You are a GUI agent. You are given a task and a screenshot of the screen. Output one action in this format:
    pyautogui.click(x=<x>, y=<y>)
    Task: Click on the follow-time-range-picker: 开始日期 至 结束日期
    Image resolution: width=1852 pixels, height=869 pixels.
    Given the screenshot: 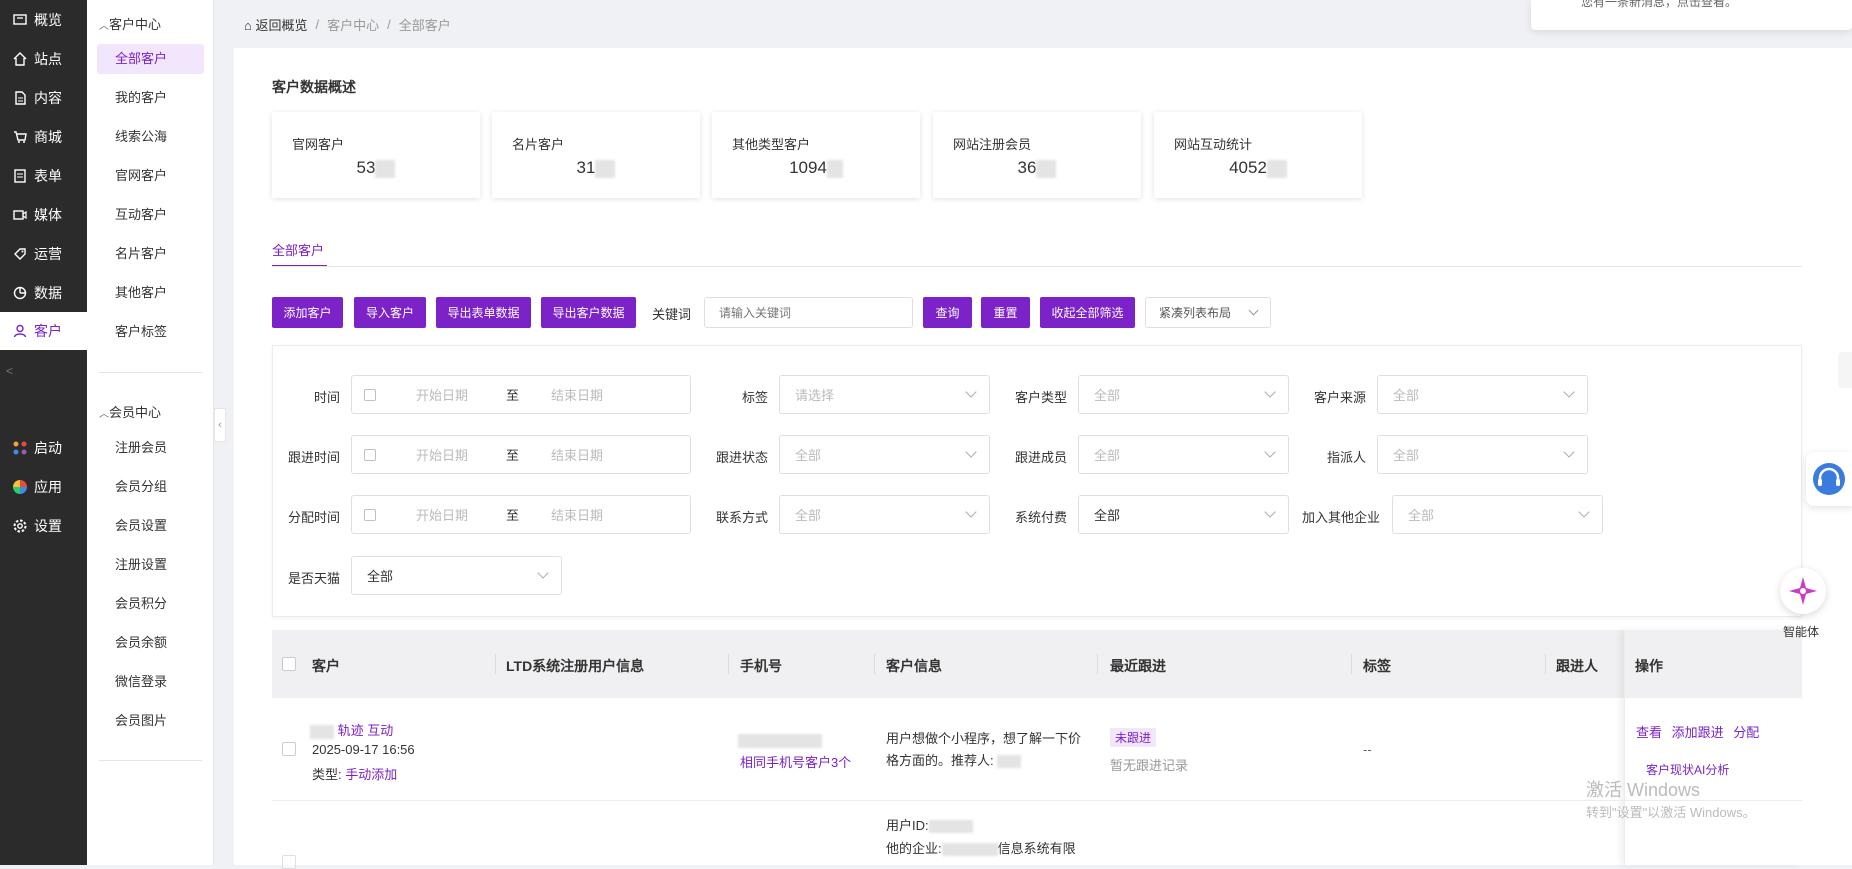 What is the action you would take?
    pyautogui.click(x=521, y=454)
    